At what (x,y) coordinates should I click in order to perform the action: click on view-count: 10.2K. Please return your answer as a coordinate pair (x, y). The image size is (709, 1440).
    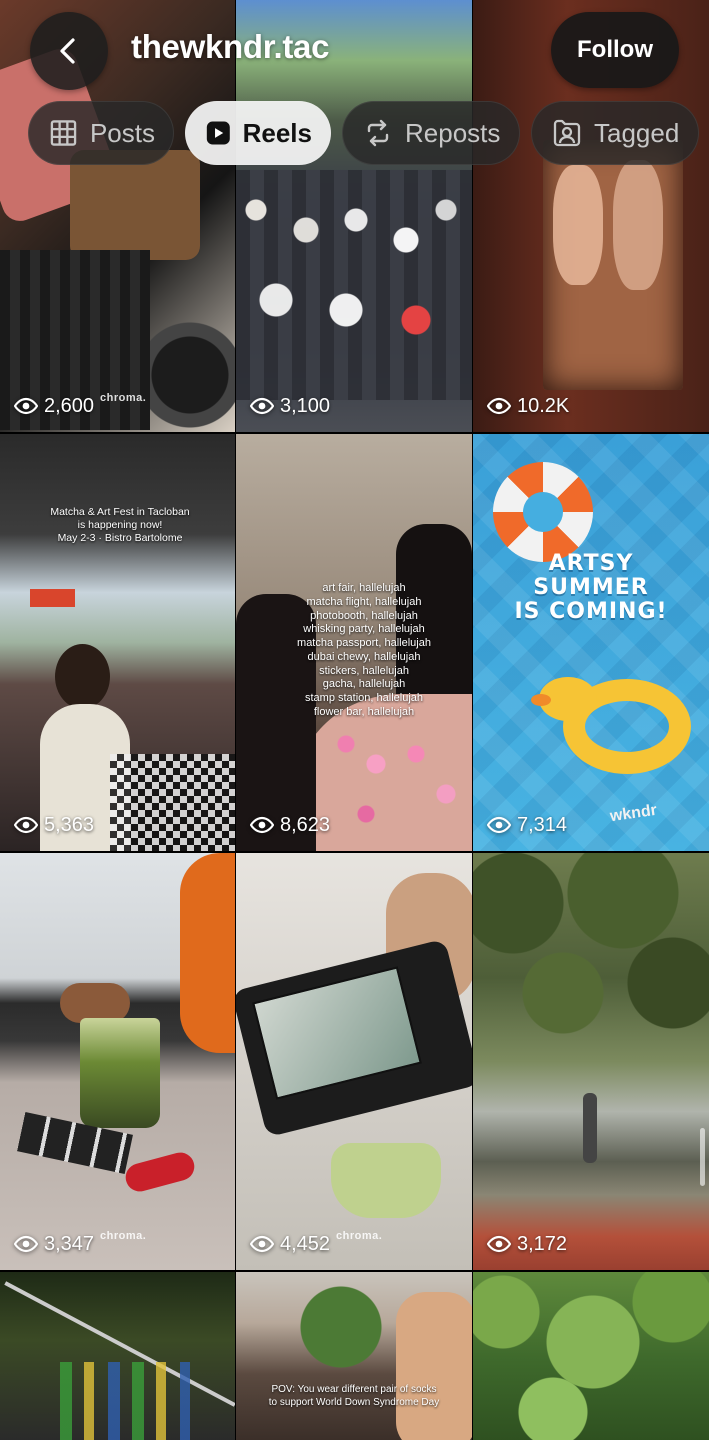
    Looking at the image, I should click on (528, 406).